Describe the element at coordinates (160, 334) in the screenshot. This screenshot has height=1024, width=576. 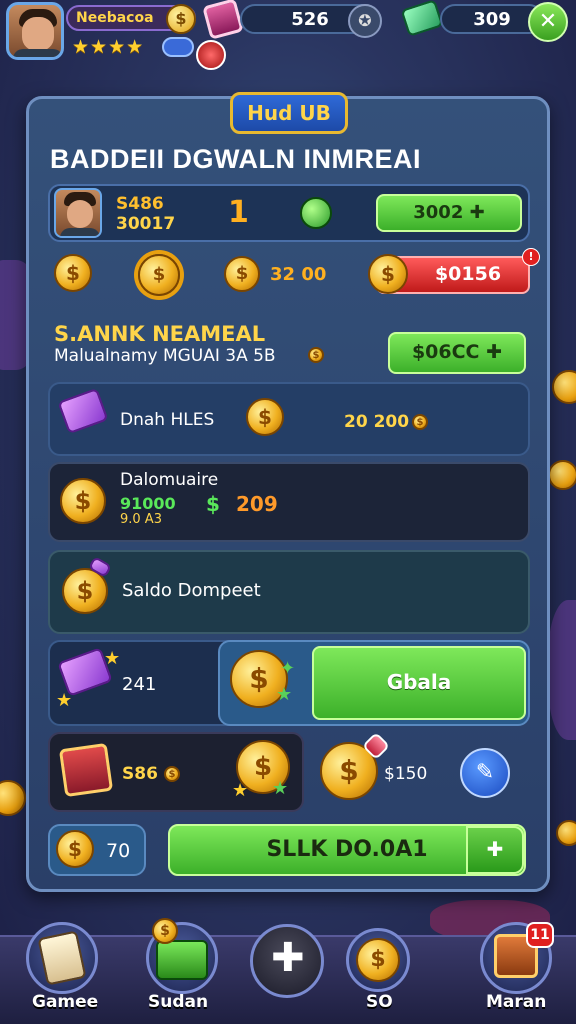
I see `section-heading: S.ANNK NEAMEAL` at that location.